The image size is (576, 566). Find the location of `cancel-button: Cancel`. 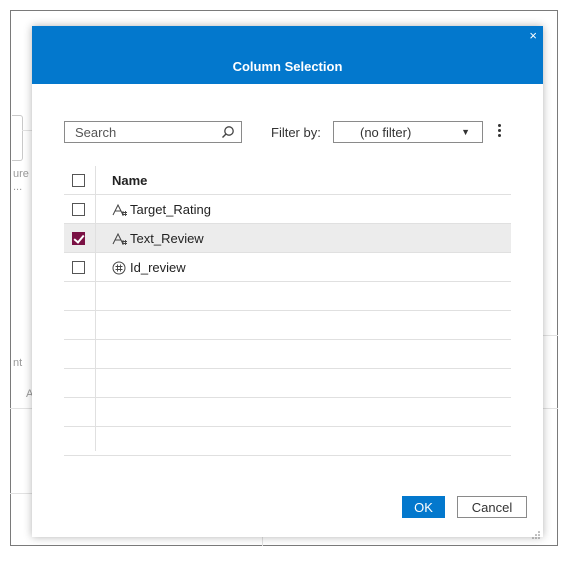

cancel-button: Cancel is located at coordinates (492, 507).